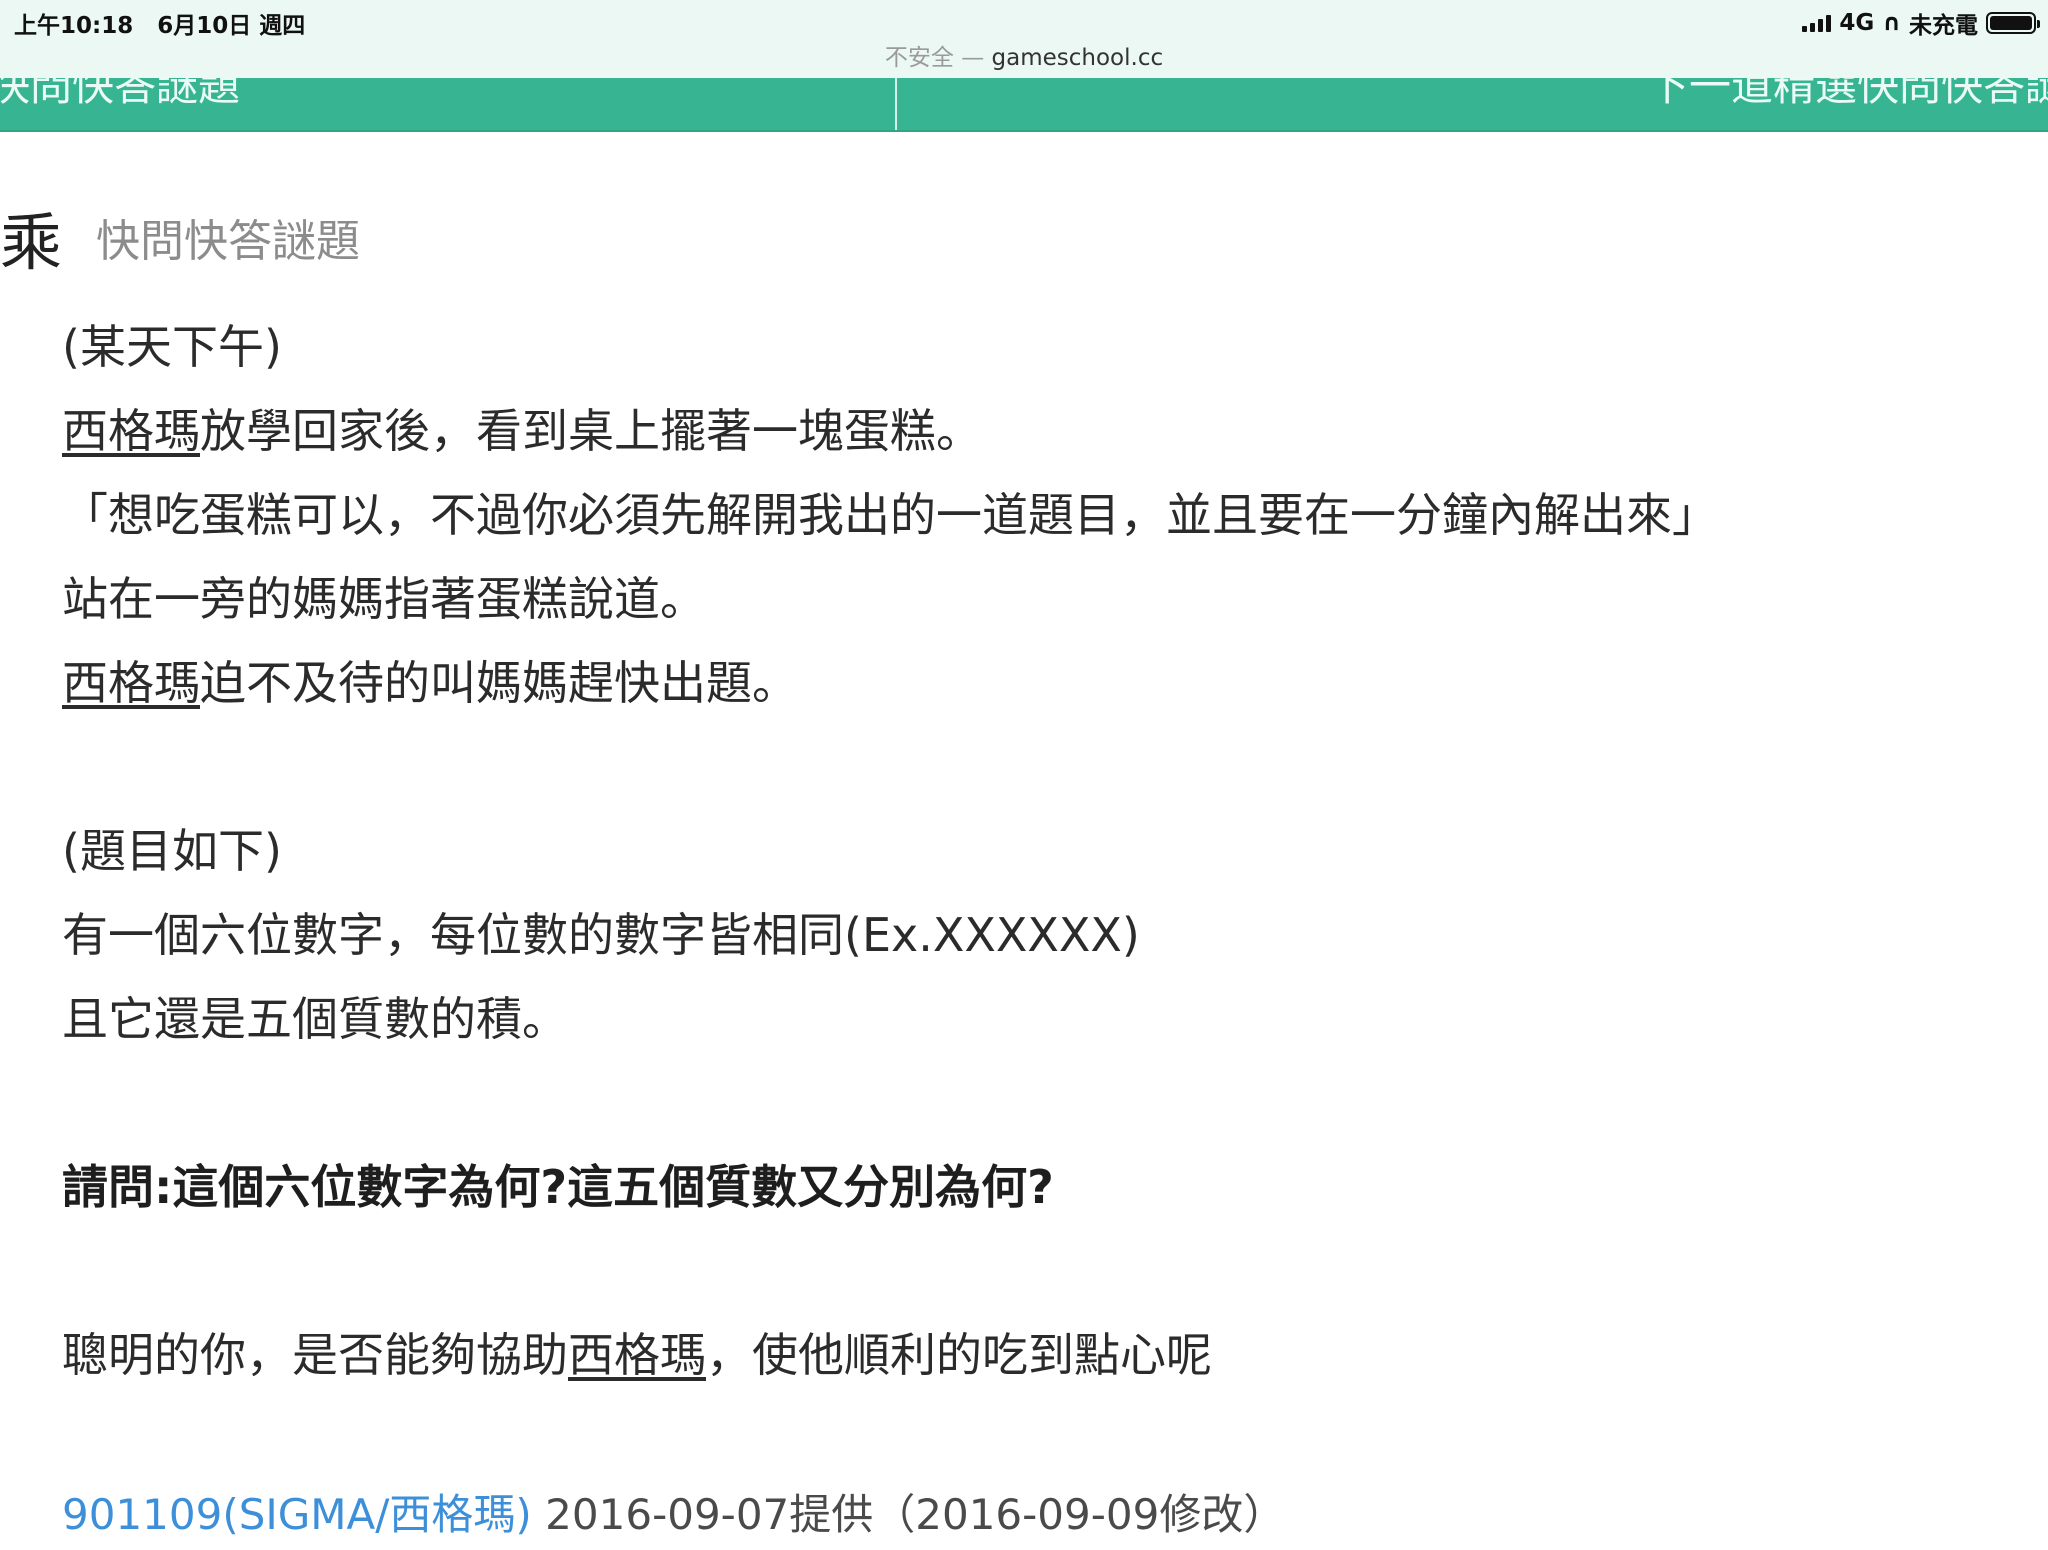 The height and width of the screenshot is (1550, 2048). Describe the element at coordinates (591, 431) in the screenshot. I see `story-text: 放學回家後，看到桌上擺著一塊蛋糕。` at that location.